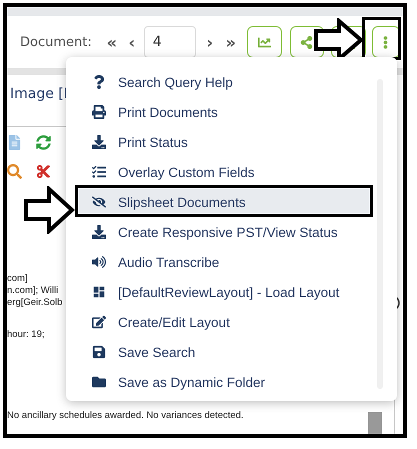 The width and height of the screenshot is (417, 449). I want to click on menu-item: Print Documents, so click(225, 112).